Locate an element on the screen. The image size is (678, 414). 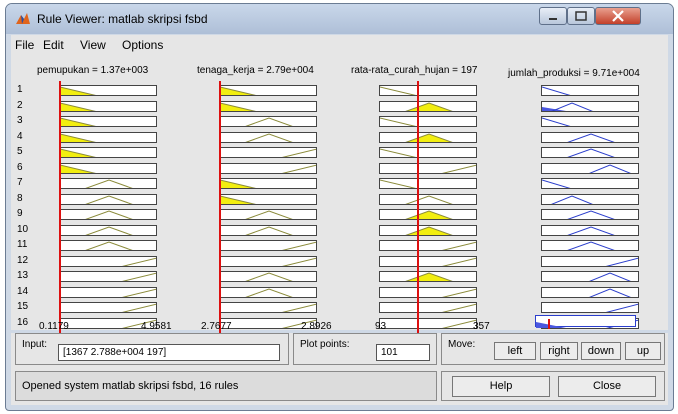
menu-options: Options is located at coordinates (142, 45).